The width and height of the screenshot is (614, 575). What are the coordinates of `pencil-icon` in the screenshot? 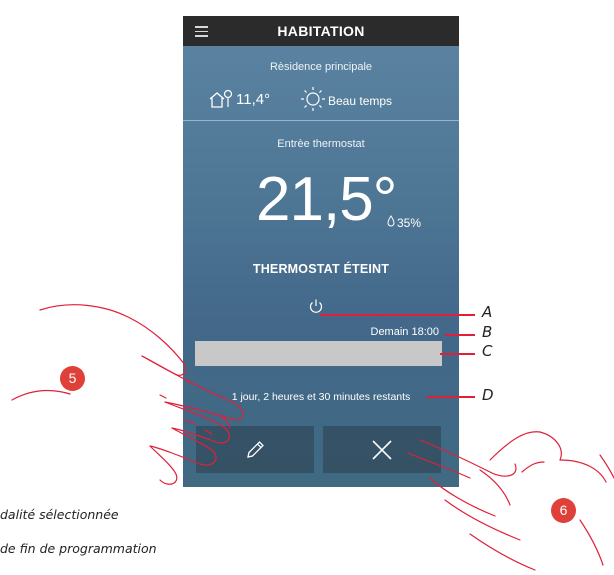 It's located at (255, 449).